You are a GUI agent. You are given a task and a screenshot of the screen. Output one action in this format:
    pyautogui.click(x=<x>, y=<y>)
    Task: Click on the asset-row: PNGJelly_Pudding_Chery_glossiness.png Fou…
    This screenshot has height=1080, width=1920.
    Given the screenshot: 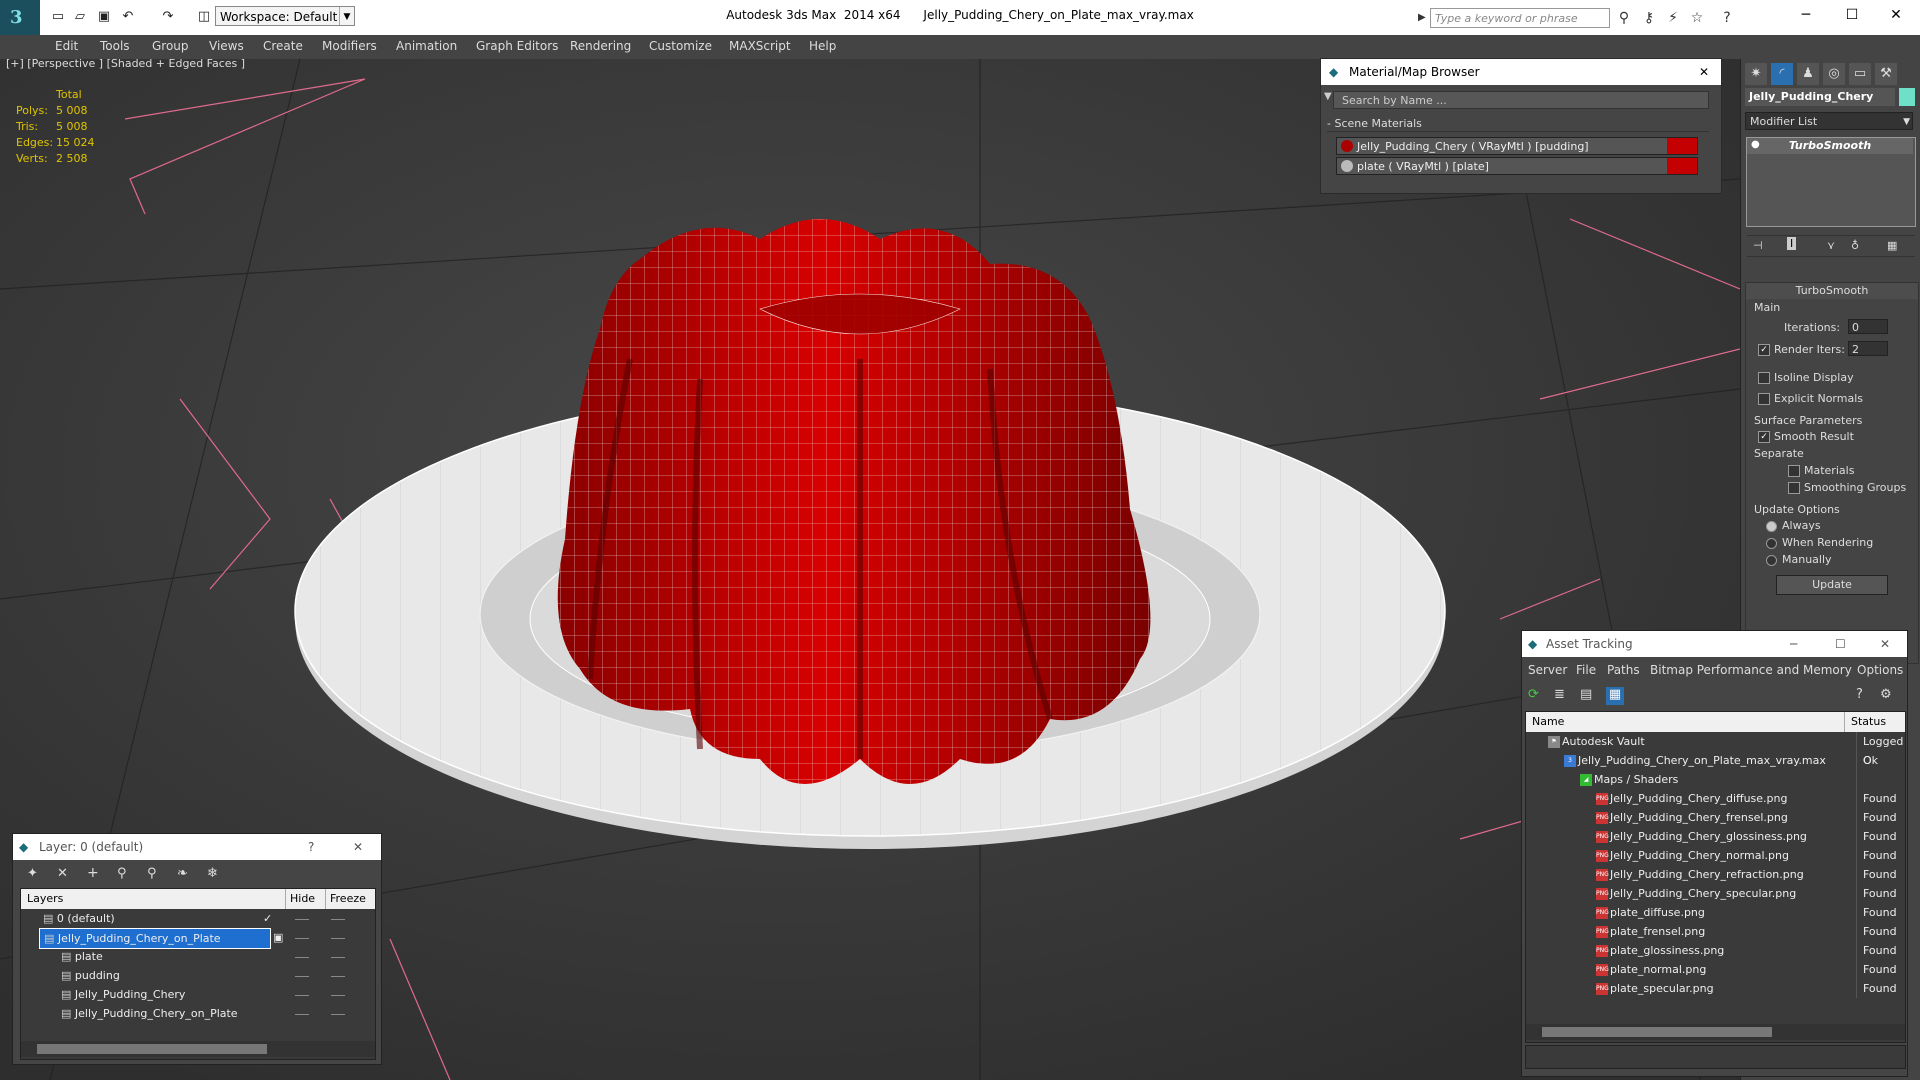 What is the action you would take?
    pyautogui.click(x=1715, y=836)
    